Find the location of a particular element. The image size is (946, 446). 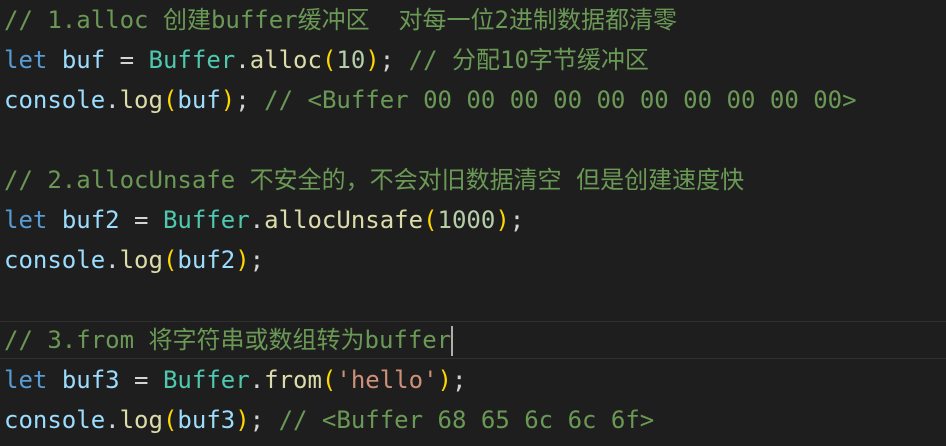

code-line: // 2.allocUnsafe 不安全的，不会对旧数据清空 但是创建速度快 is located at coordinates (374, 180).